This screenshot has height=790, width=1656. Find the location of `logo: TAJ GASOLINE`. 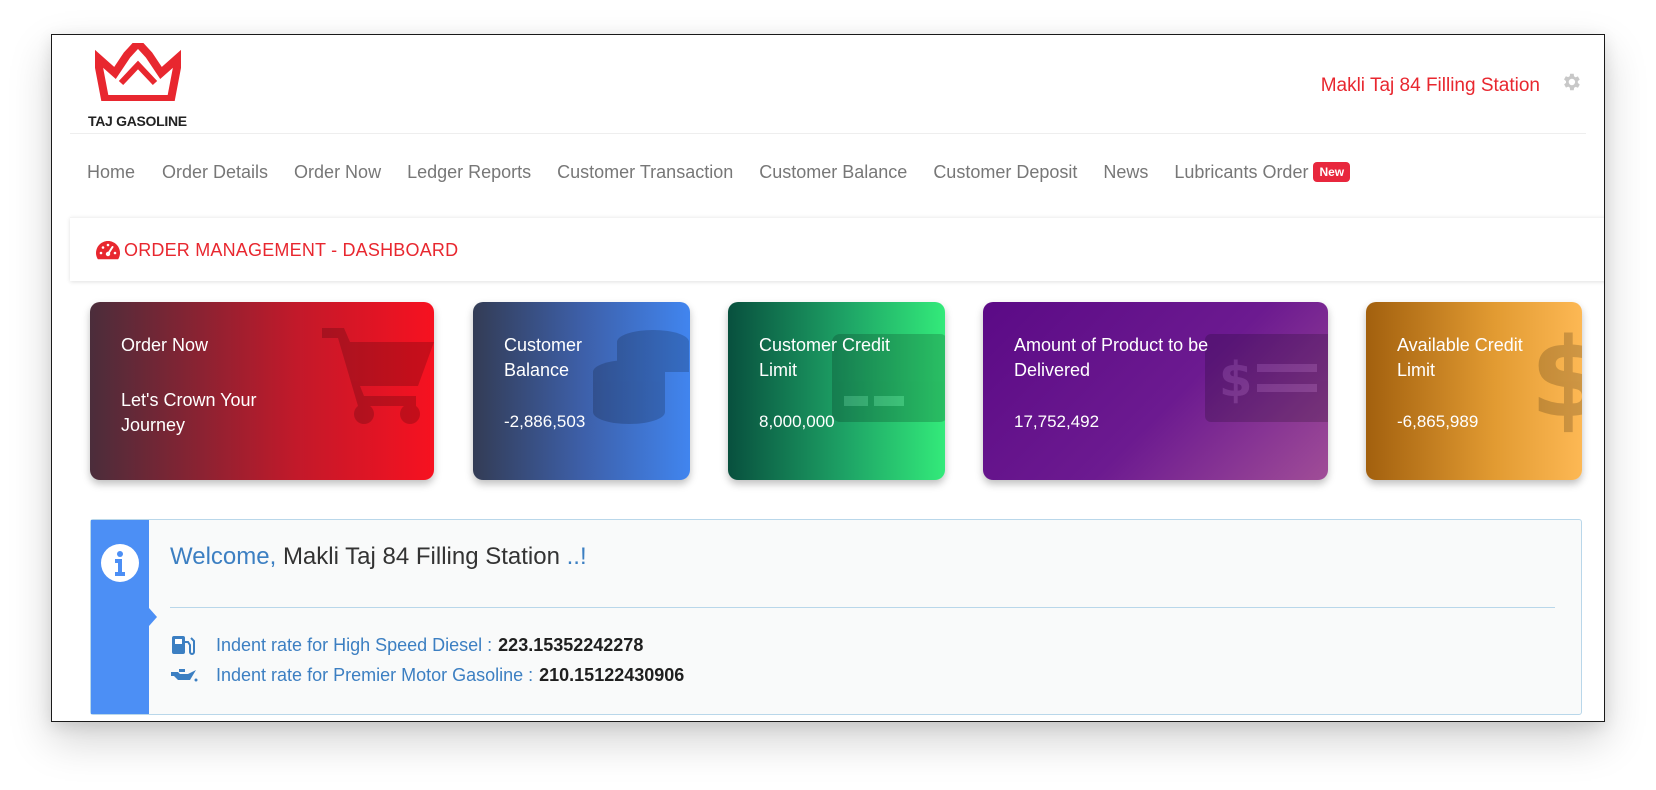

logo: TAJ GASOLINE is located at coordinates (148, 86).